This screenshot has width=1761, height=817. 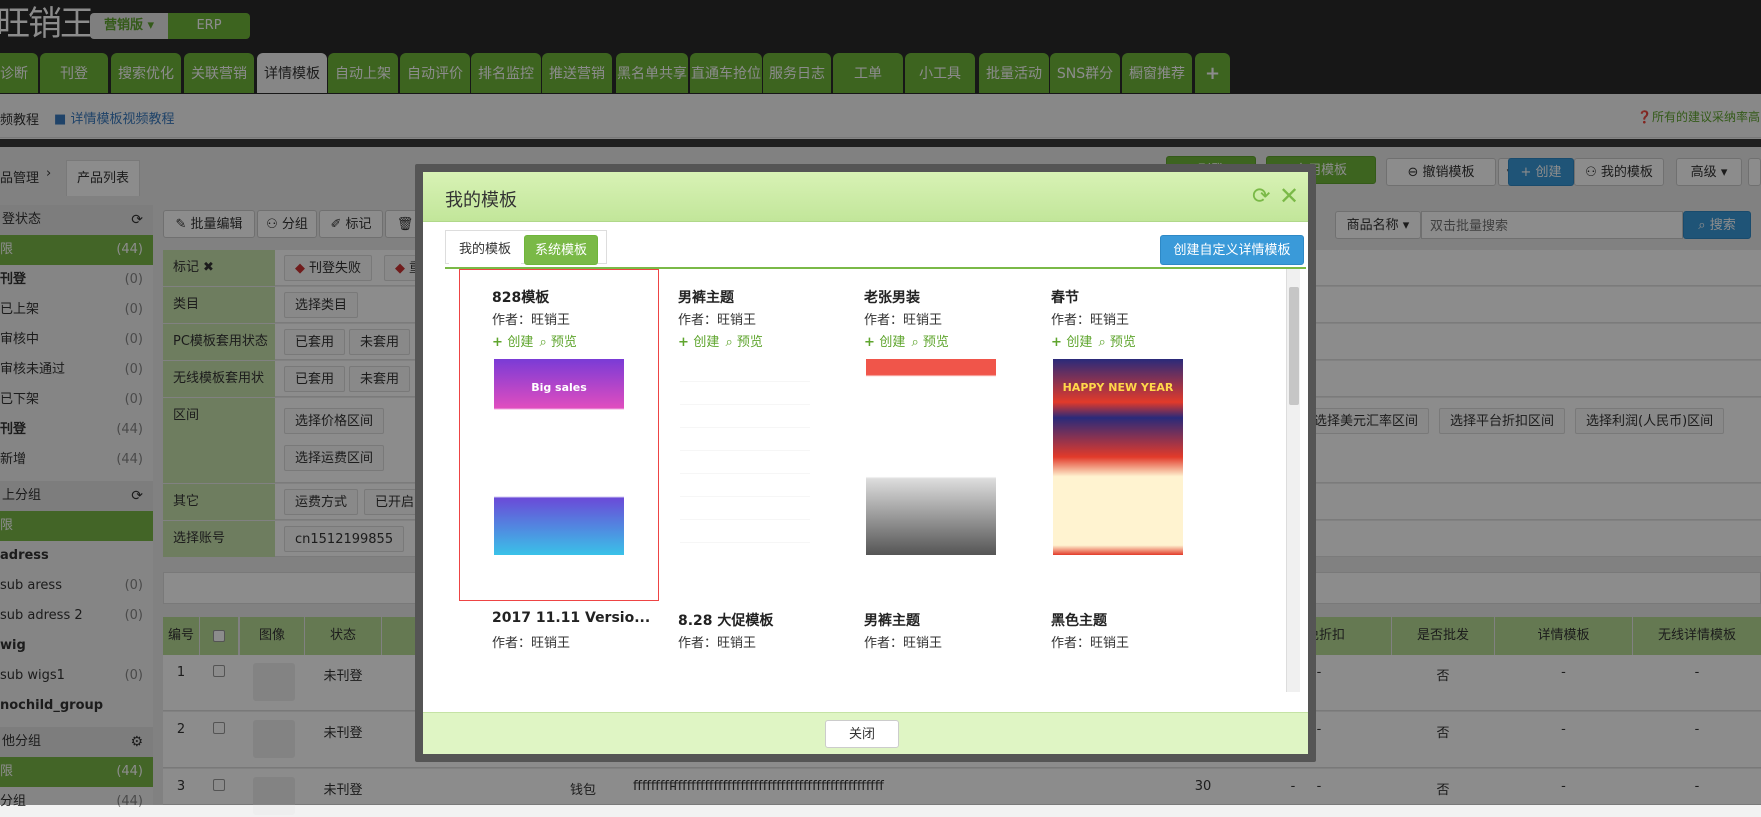 I want to click on template-card: 8.28 大促模板 作者：旺销王, so click(x=778, y=632).